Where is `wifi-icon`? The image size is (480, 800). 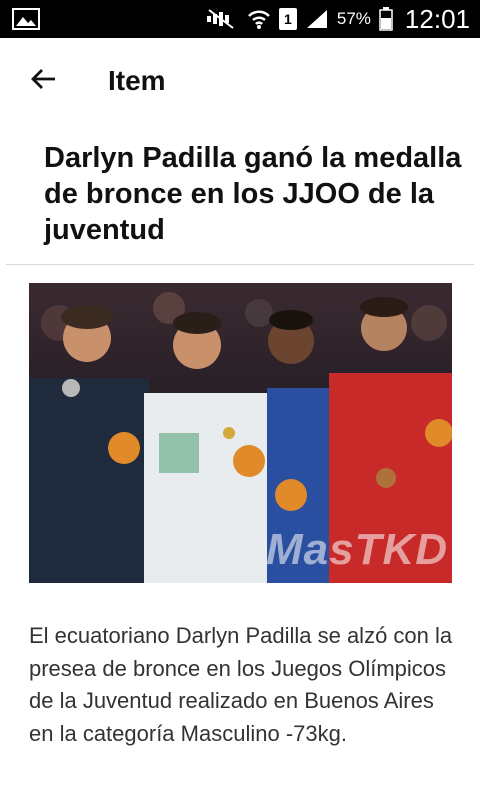
wifi-icon is located at coordinates (259, 19).